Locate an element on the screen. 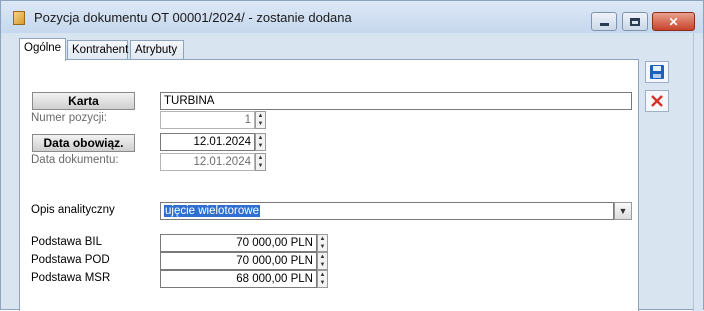 The image size is (704, 311). numer-pozycji-field: 1 is located at coordinates (207, 120).